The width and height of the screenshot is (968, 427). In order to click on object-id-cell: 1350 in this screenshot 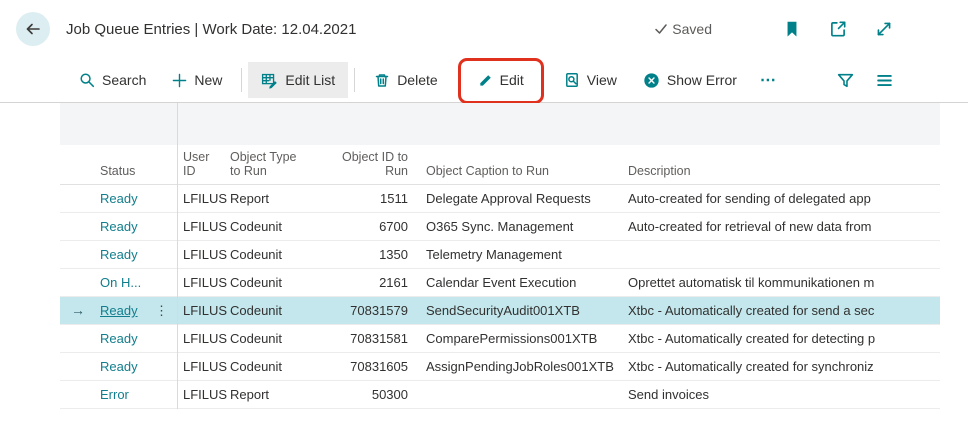, I will do `click(373, 254)`.